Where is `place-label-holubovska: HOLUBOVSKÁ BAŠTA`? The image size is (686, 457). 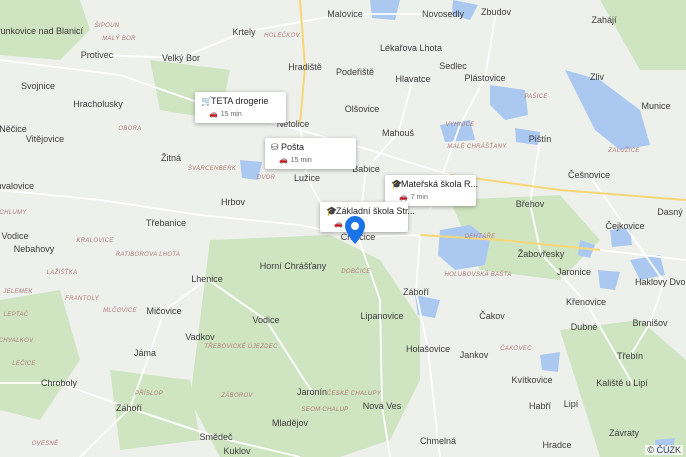 place-label-holubovska: HOLUBOVSKÁ BAŠTA is located at coordinates (478, 275).